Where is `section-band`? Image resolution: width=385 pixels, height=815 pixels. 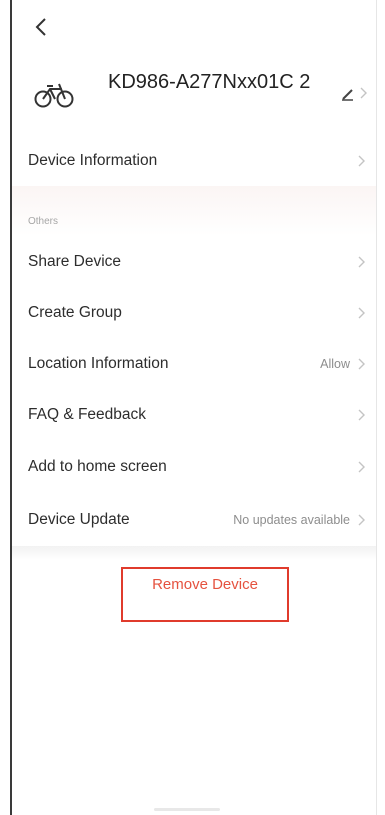
section-band is located at coordinates (194, 211).